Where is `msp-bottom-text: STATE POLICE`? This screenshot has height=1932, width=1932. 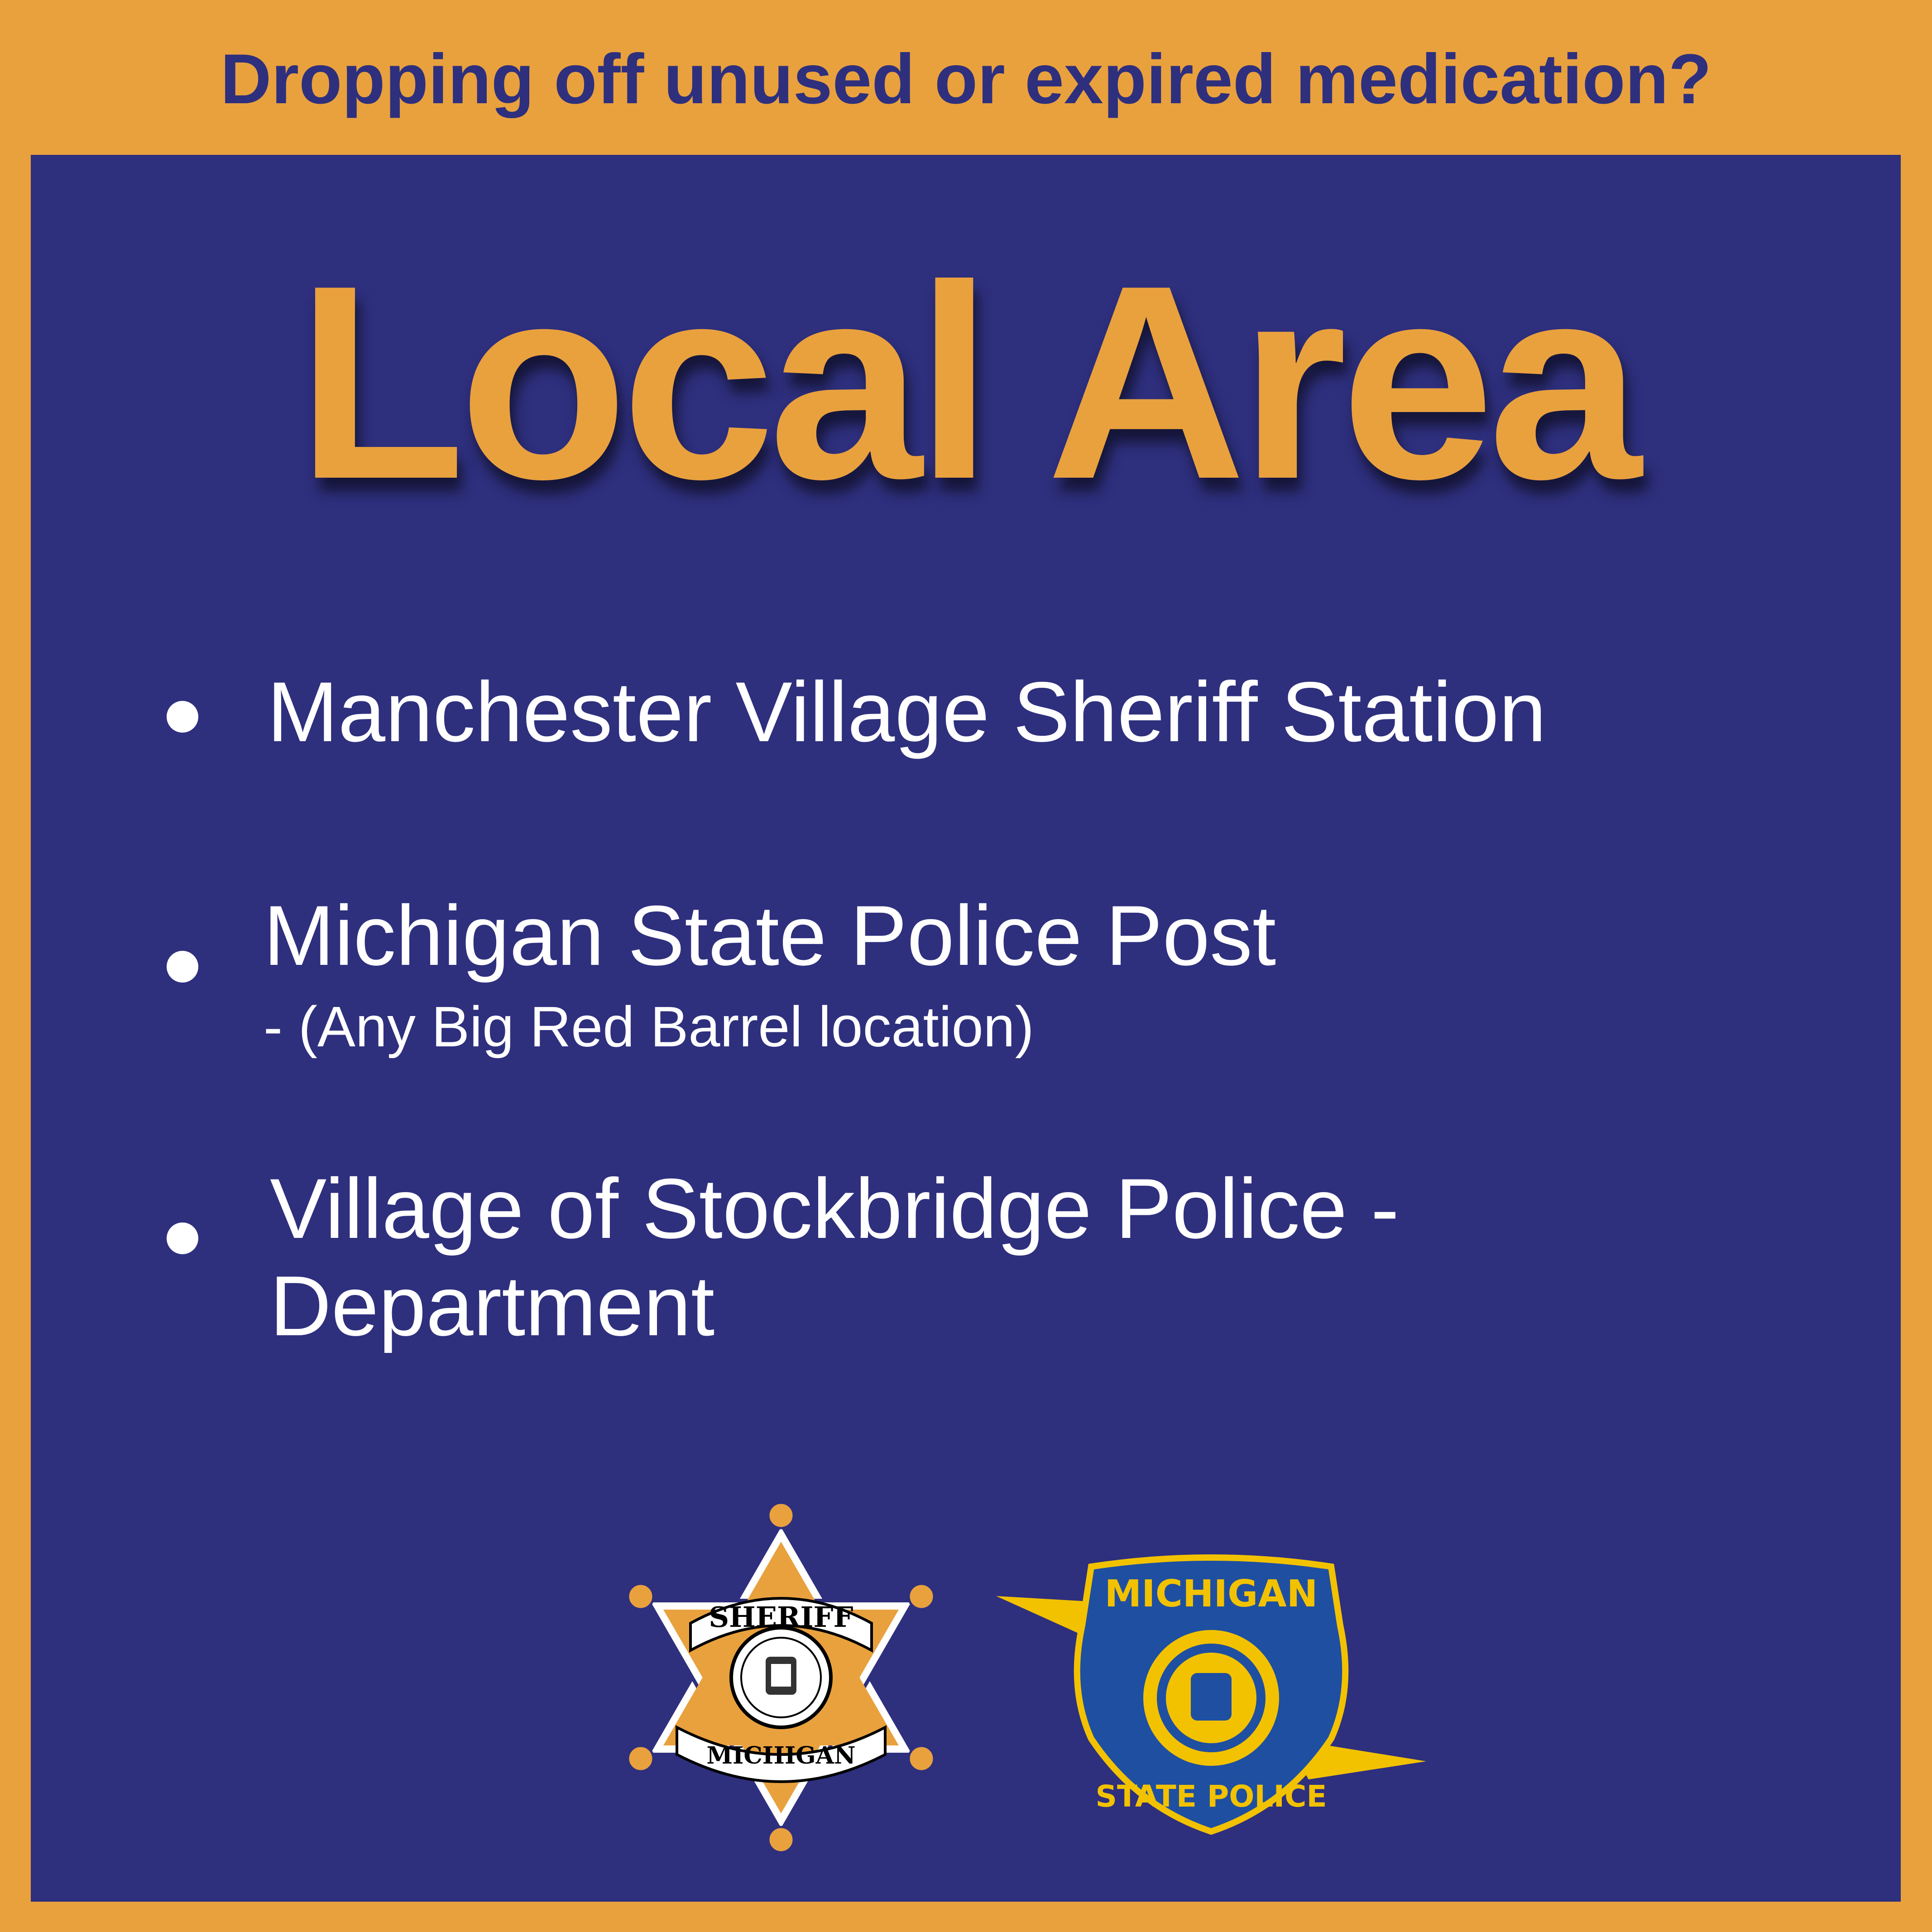 msp-bottom-text: STATE POLICE is located at coordinates (1211, 1796).